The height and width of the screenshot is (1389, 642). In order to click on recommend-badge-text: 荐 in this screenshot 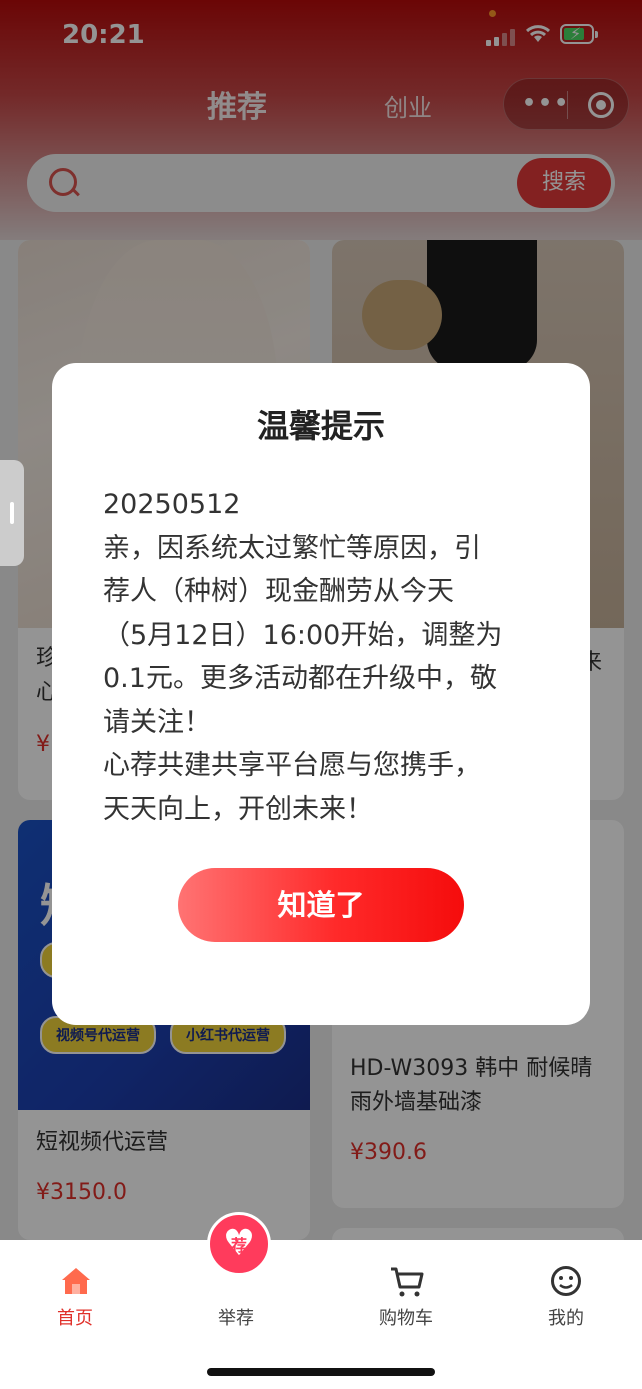, I will do `click(238, 1245)`.